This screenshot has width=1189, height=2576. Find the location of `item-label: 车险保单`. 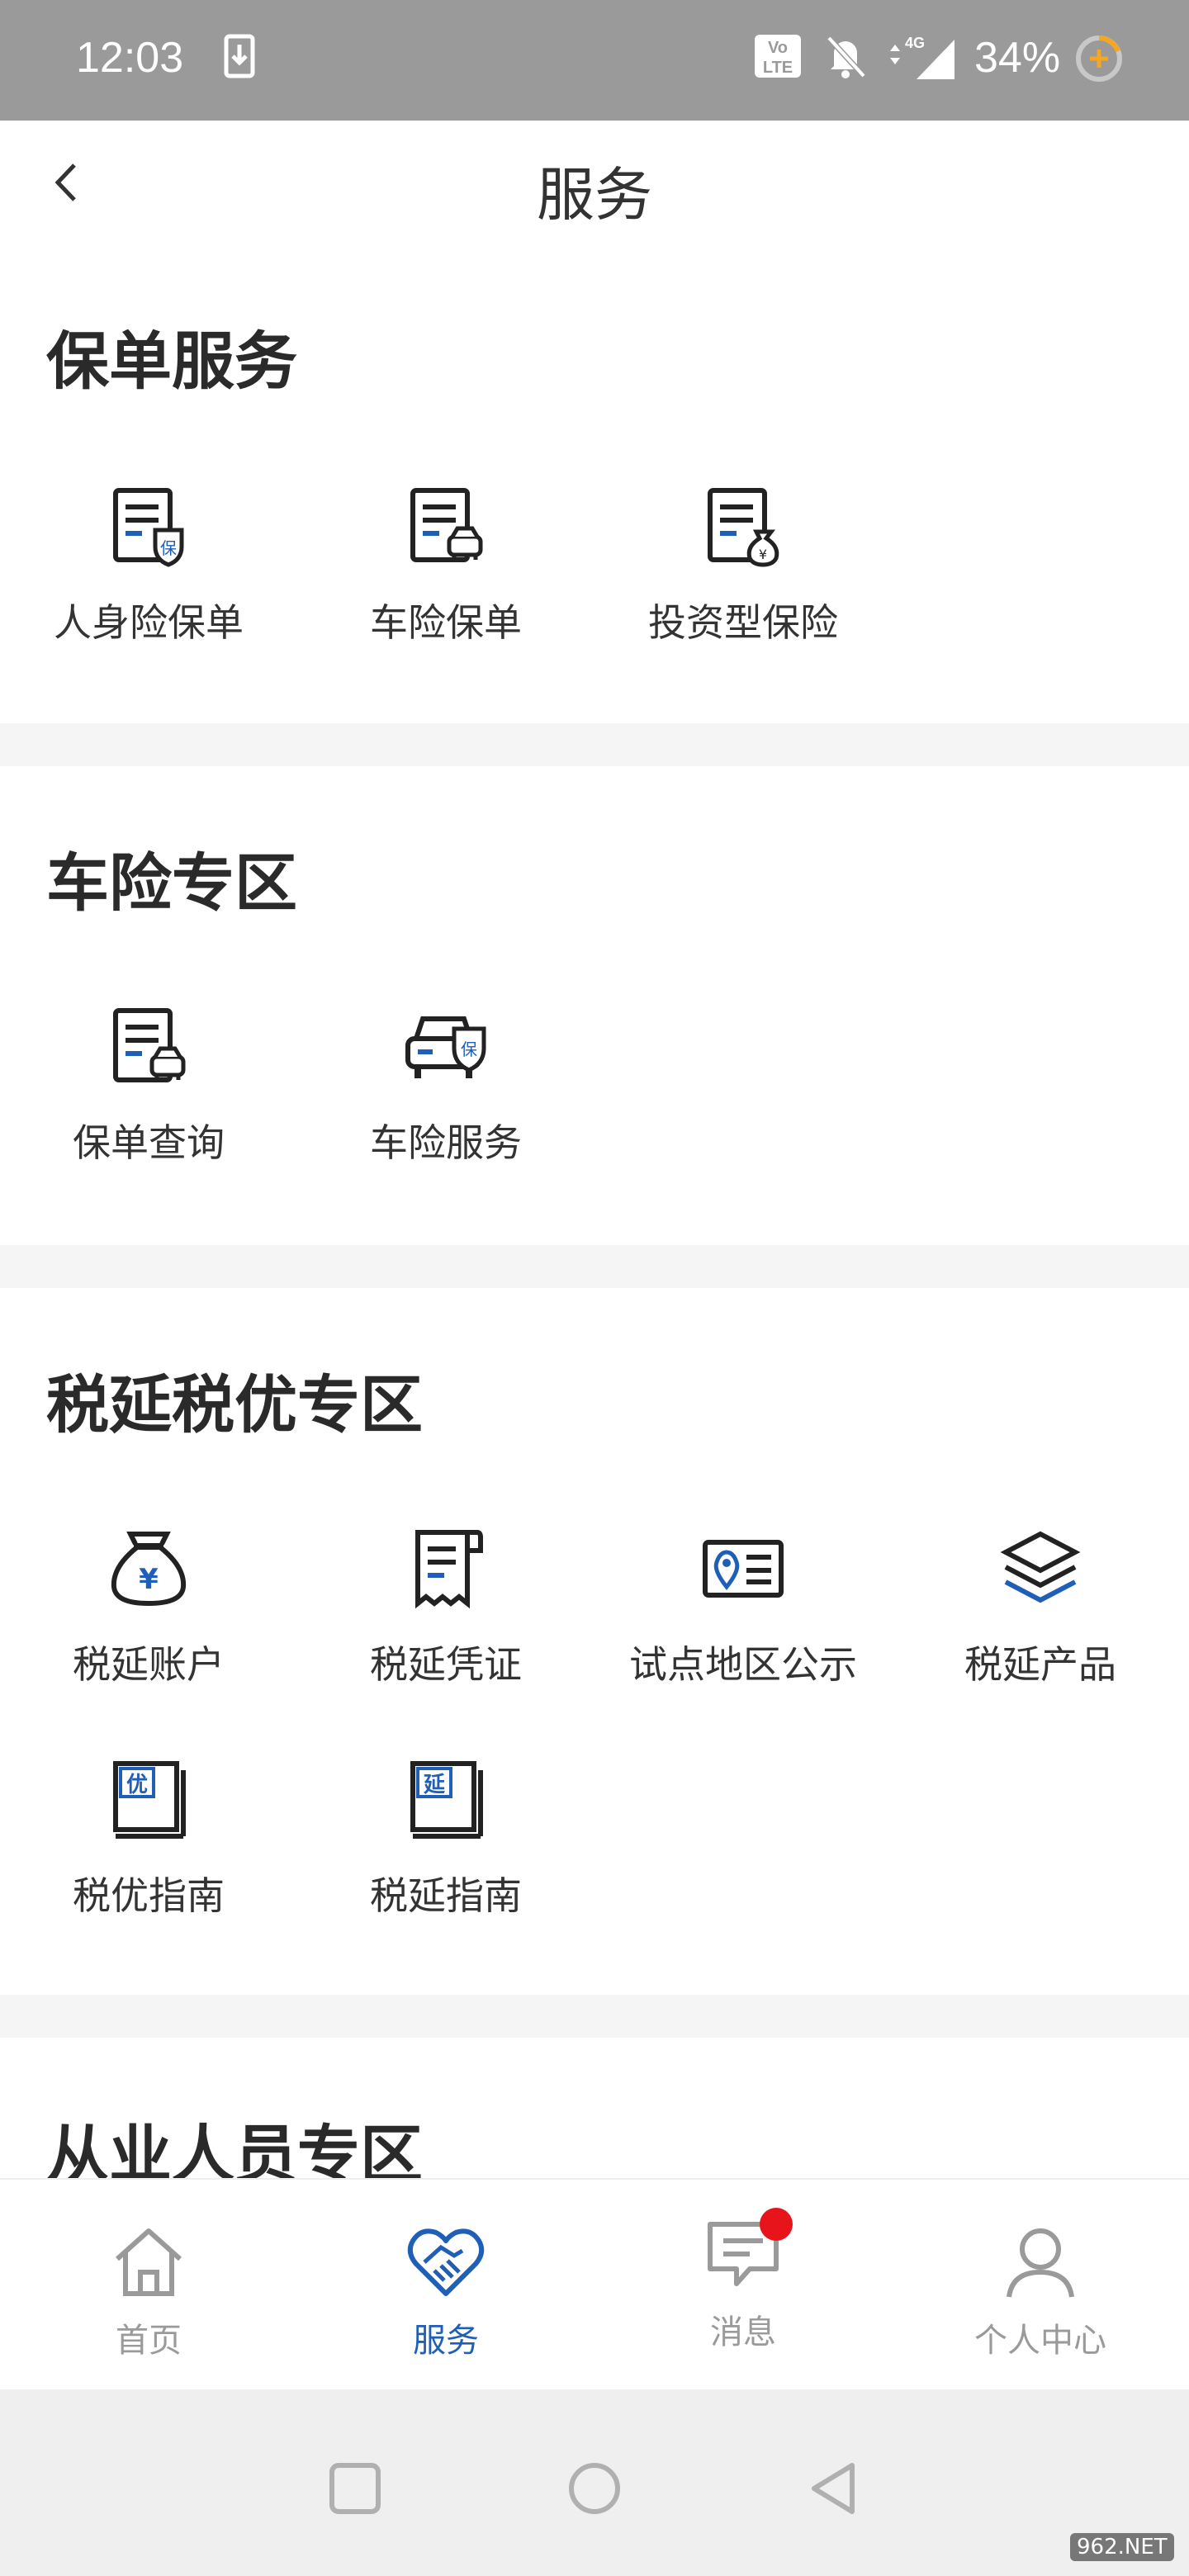

item-label: 车险保单 is located at coordinates (446, 622).